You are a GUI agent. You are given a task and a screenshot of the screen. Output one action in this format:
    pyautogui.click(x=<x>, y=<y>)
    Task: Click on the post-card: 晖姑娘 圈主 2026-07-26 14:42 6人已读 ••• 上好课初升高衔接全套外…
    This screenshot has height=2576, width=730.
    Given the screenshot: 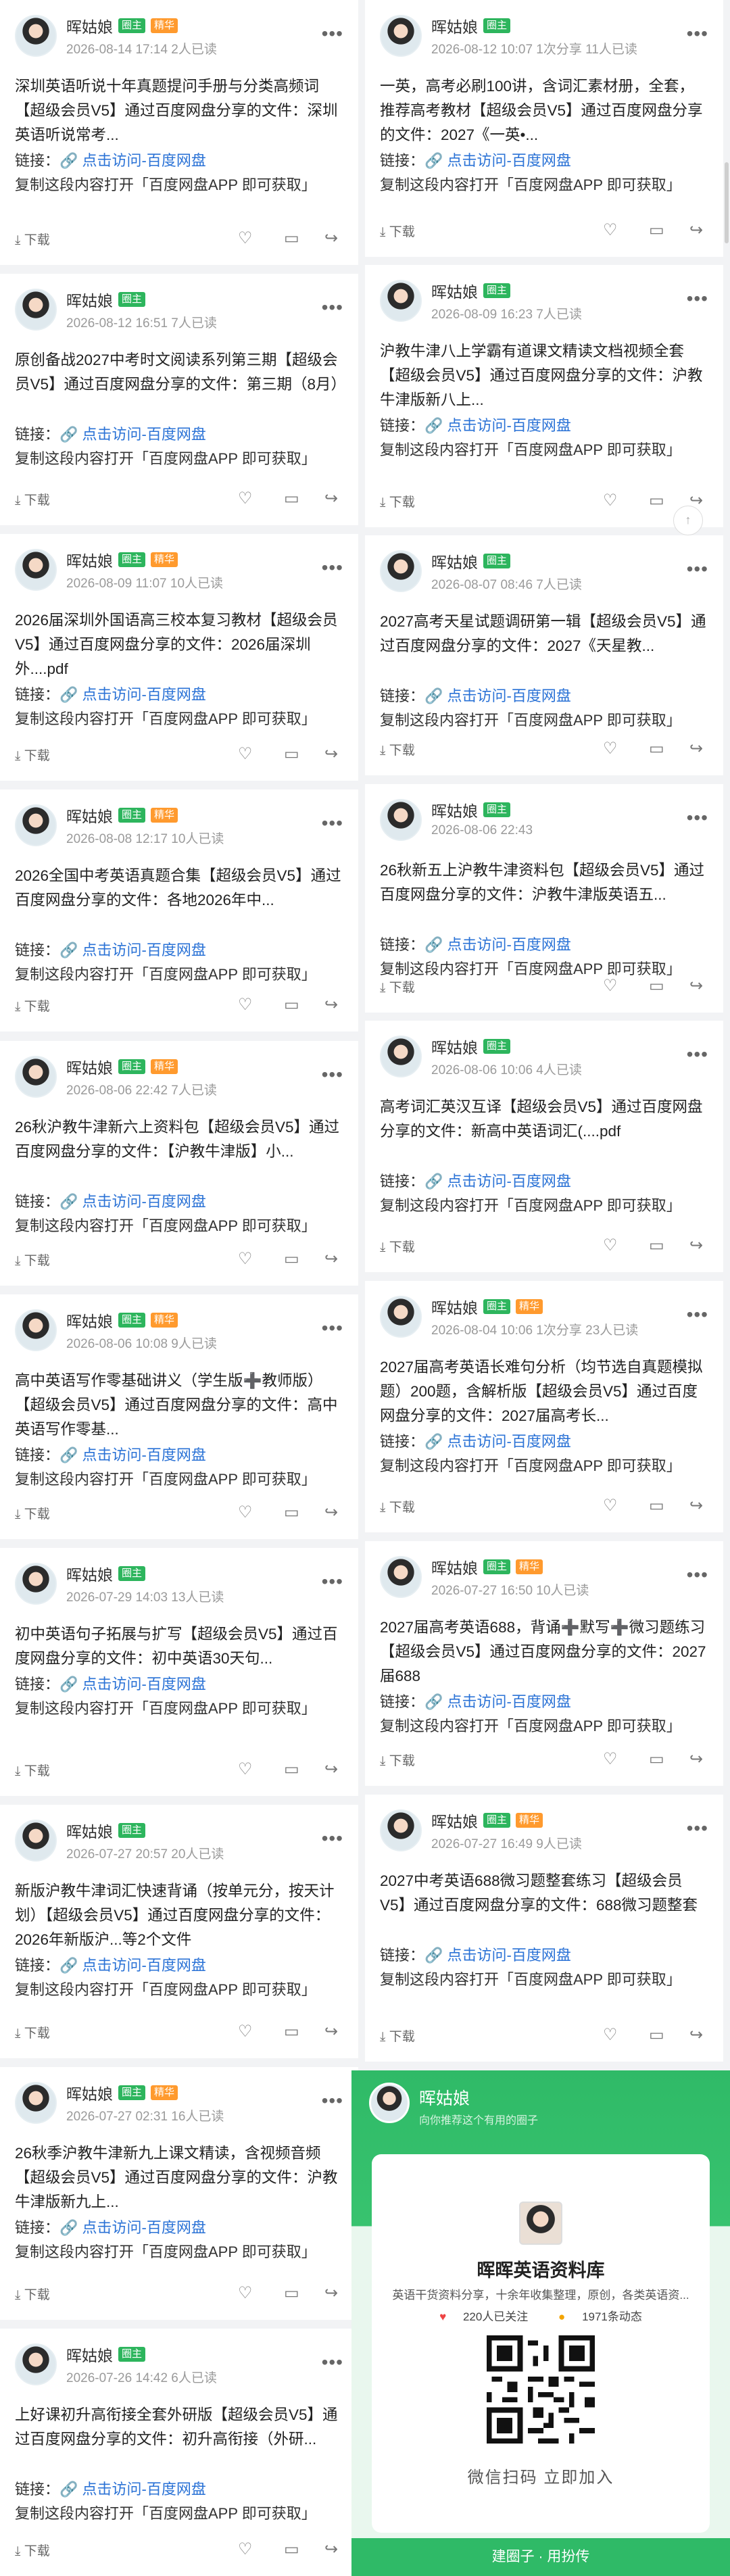 What is the action you would take?
    pyautogui.click(x=179, y=2452)
    